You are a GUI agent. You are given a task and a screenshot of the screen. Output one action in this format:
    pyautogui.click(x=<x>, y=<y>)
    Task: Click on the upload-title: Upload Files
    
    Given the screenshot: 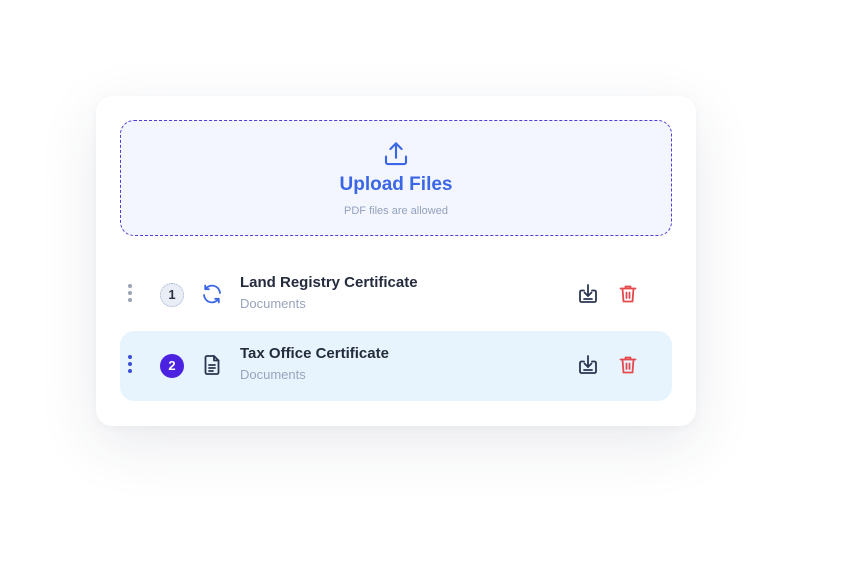 What is the action you would take?
    pyautogui.click(x=396, y=184)
    